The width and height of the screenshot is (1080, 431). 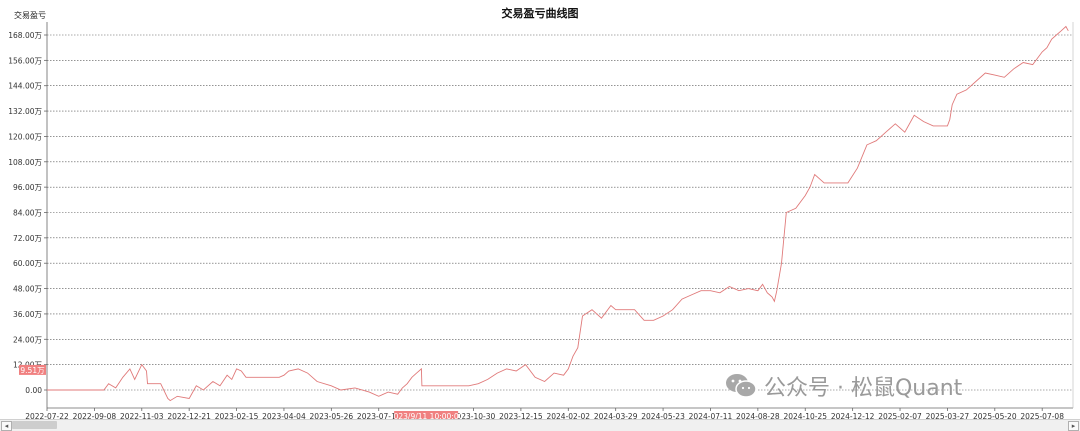 What do you see at coordinates (30, 15) in the screenshot?
I see `y-axis-name: 交易盈亏` at bounding box center [30, 15].